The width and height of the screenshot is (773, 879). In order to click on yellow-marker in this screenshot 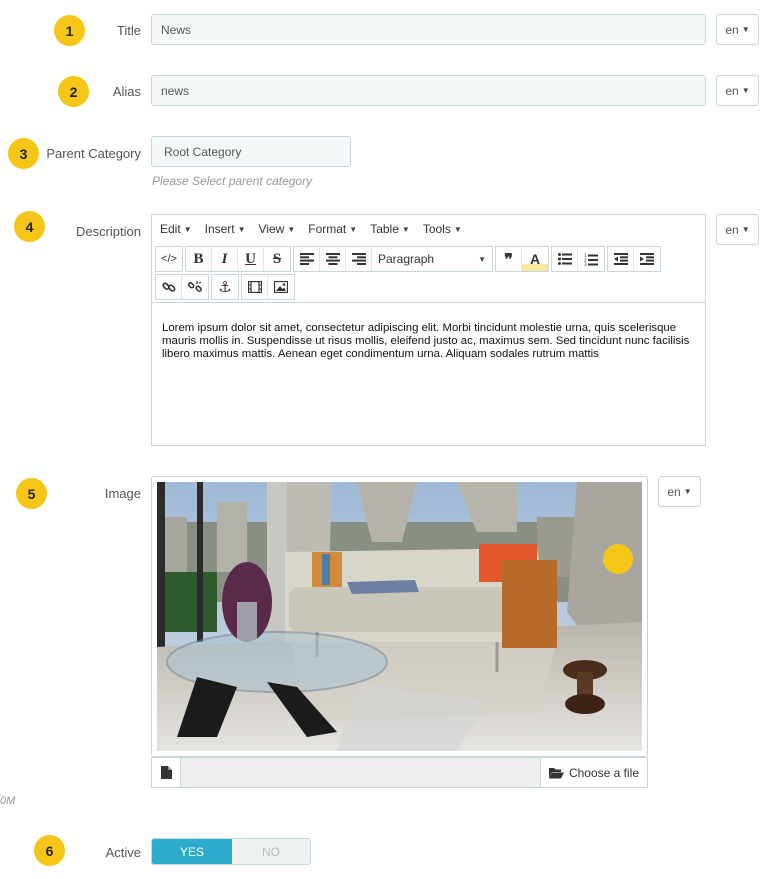, I will do `click(618, 559)`.